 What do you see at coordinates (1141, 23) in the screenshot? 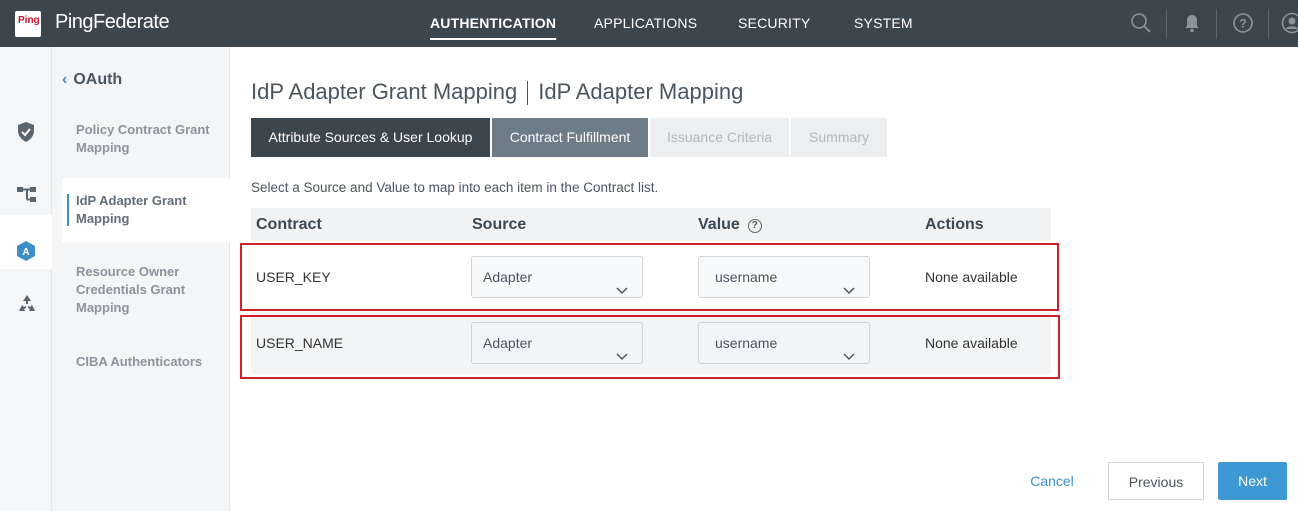
I see `search-icon` at bounding box center [1141, 23].